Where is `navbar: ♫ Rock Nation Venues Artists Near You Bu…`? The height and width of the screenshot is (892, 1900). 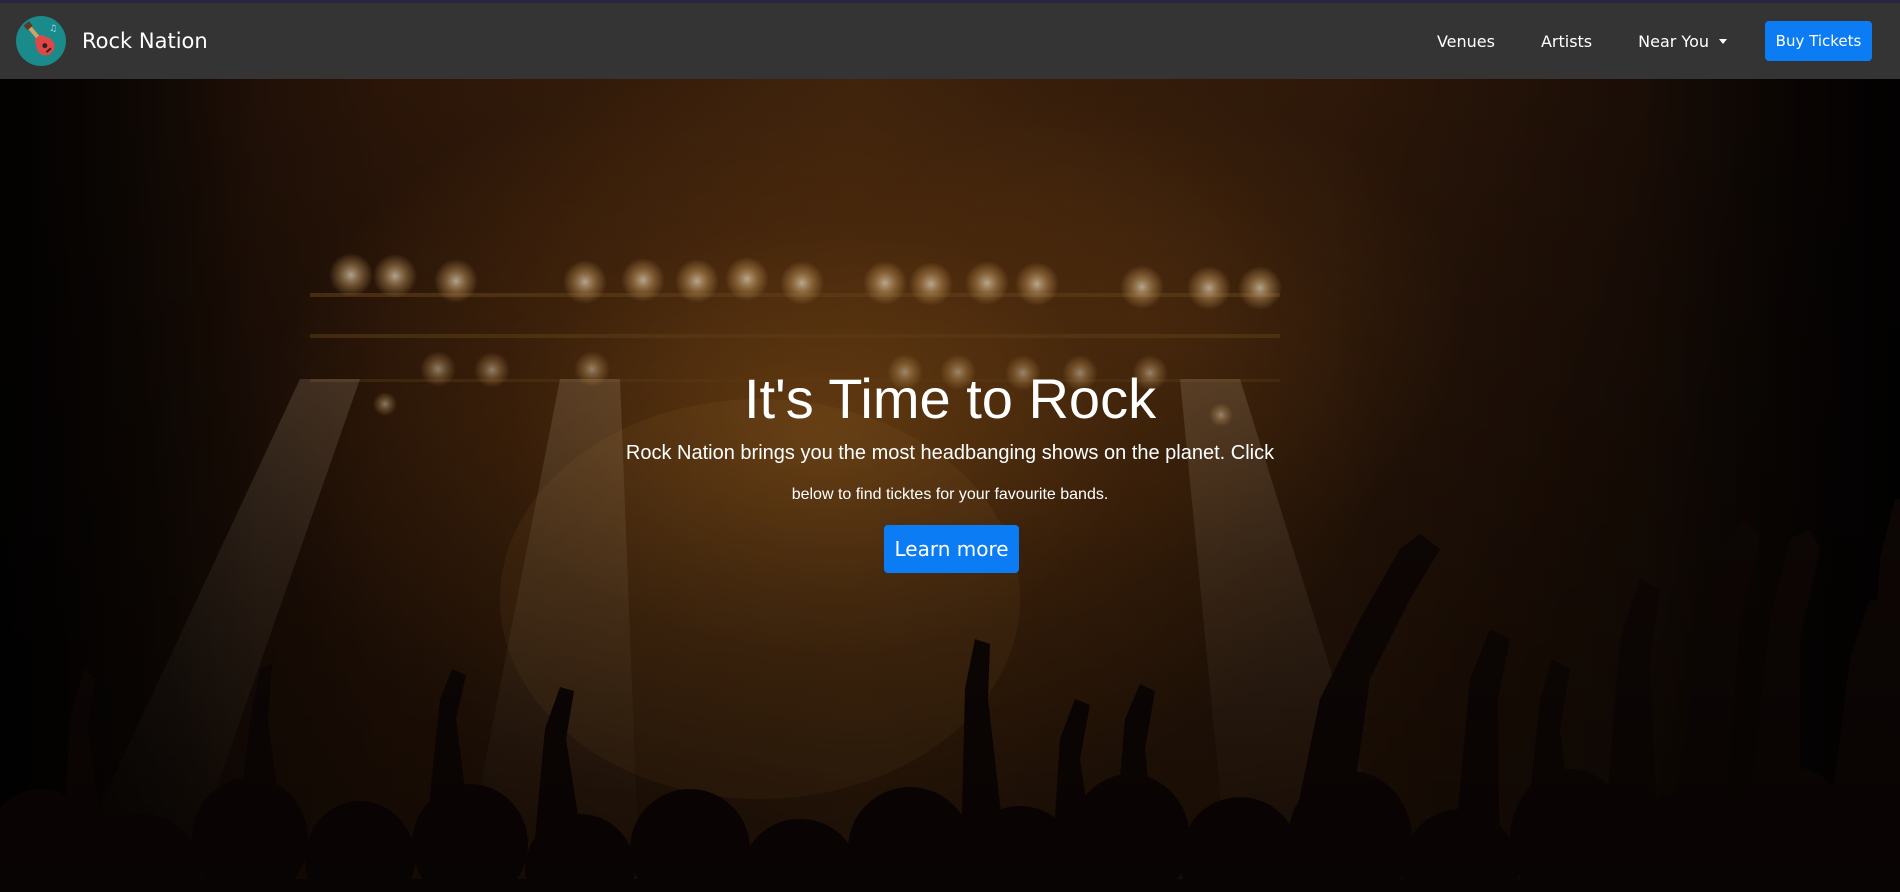 navbar: ♫ Rock Nation Venues Artists Near You Bu… is located at coordinates (950, 41).